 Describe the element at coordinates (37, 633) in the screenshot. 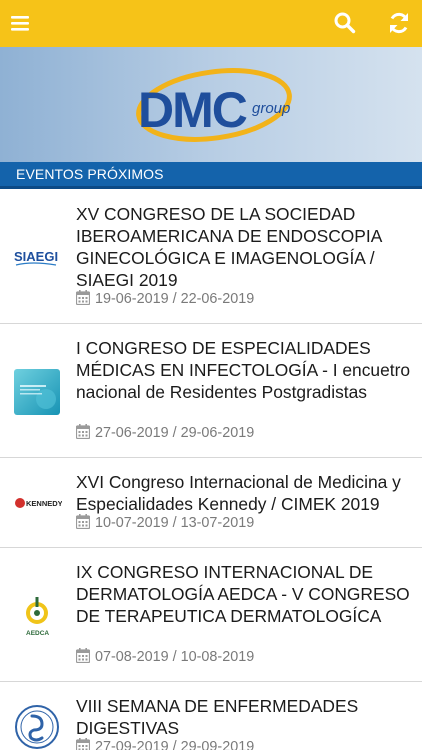

I see `svg-text: AEDCA` at that location.